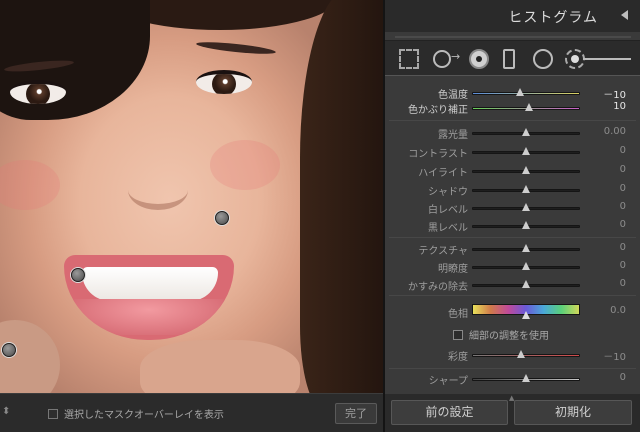 This screenshot has height=432, width=640. What do you see at coordinates (222, 218) in the screenshot?
I see `brush-pin-cheek` at bounding box center [222, 218].